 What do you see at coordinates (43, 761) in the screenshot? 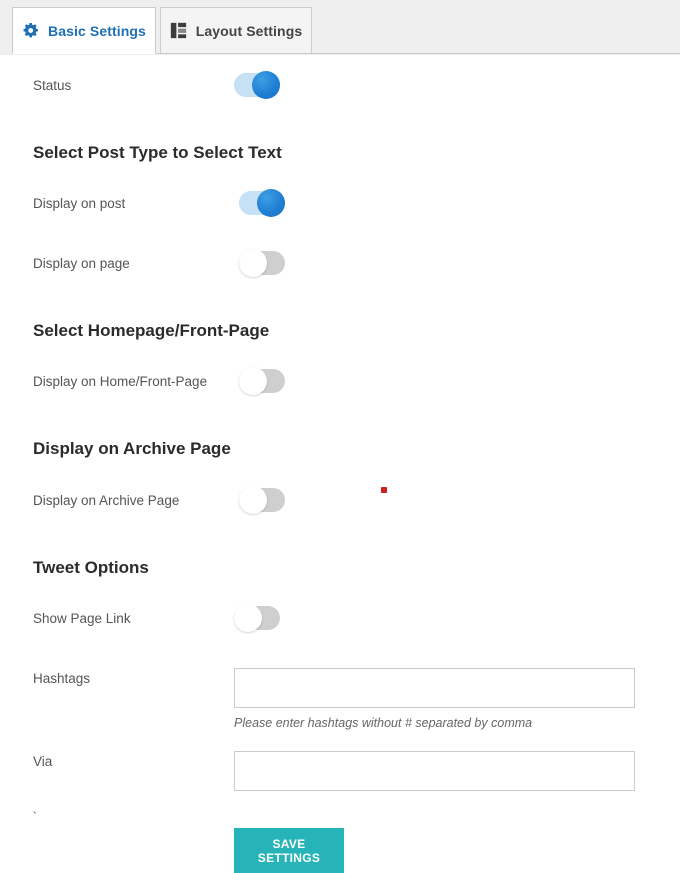
I see `label-via: Via` at bounding box center [43, 761].